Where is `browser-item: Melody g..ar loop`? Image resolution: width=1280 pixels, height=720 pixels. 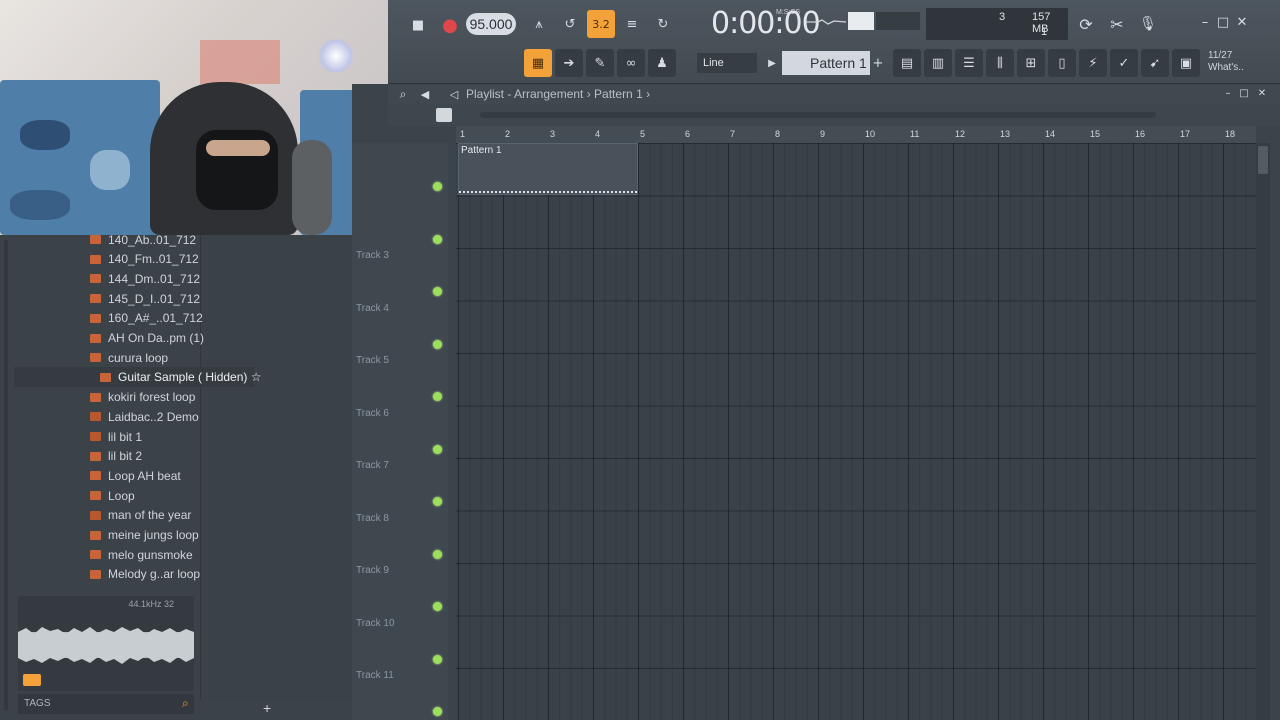 browser-item: Melody g..ar loop is located at coordinates (145, 574).